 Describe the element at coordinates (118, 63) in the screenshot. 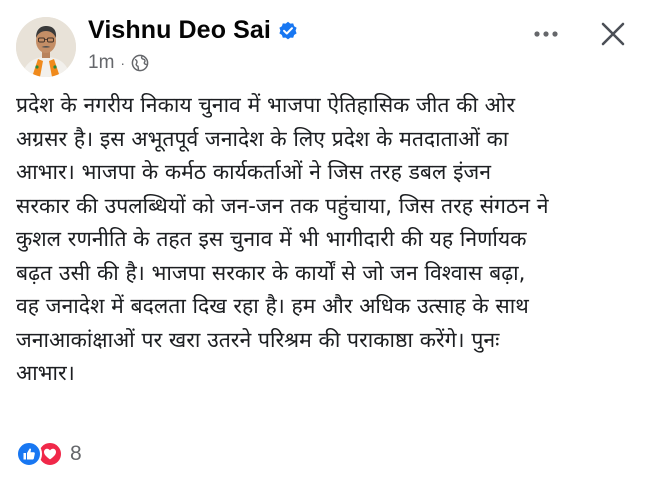

I see `post-meta: 1m ·` at that location.